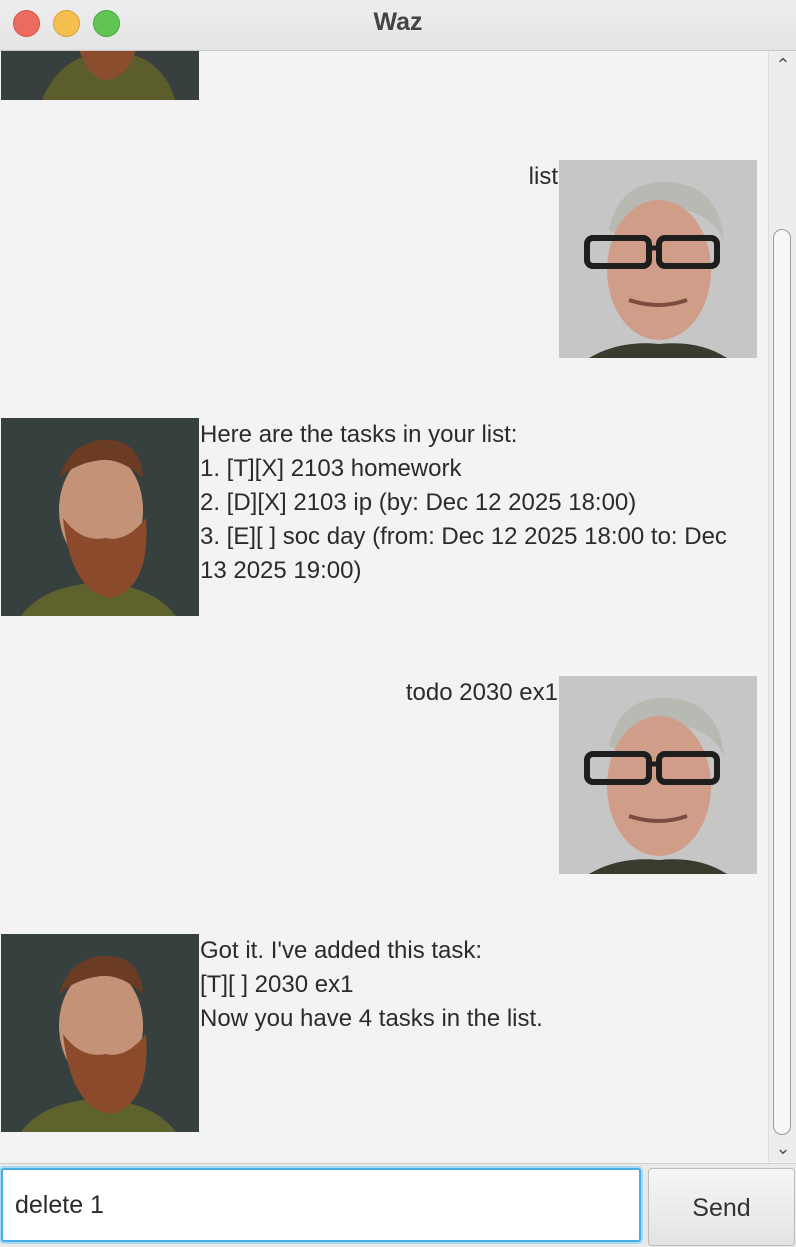 This screenshot has width=796, height=1247. What do you see at coordinates (371, 1018) in the screenshot?
I see `bot-message-line: Now you have 4 tasks in the list.` at bounding box center [371, 1018].